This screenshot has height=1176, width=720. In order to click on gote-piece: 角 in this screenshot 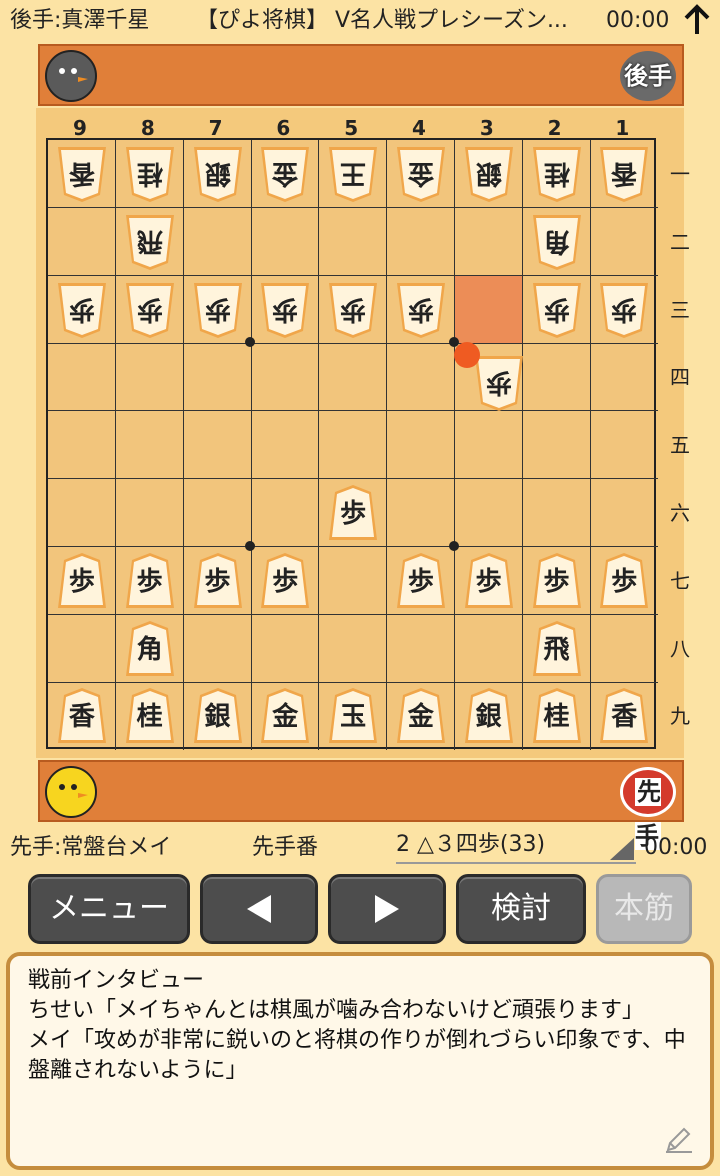, I will do `click(557, 242)`.